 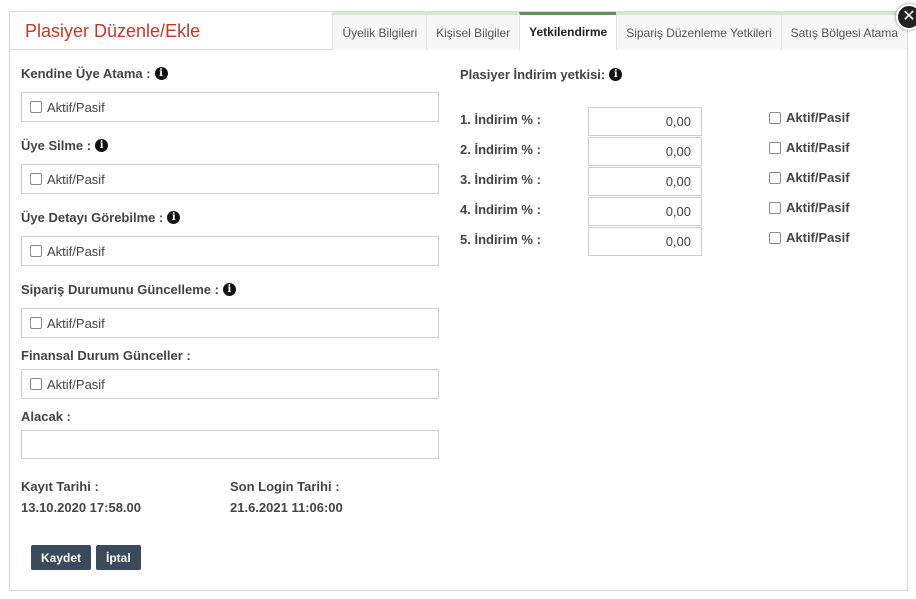 What do you see at coordinates (230, 444) in the screenshot?
I see `alacak-input` at bounding box center [230, 444].